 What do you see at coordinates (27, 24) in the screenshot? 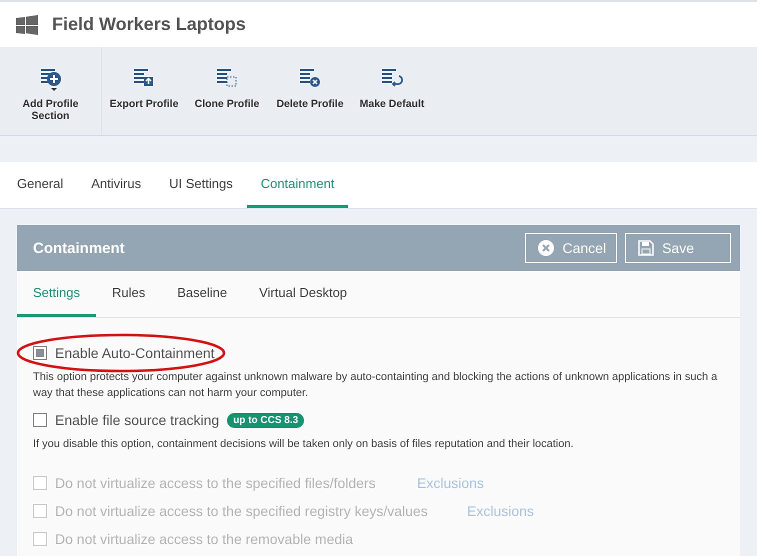
I see `windows-logo-icon` at bounding box center [27, 24].